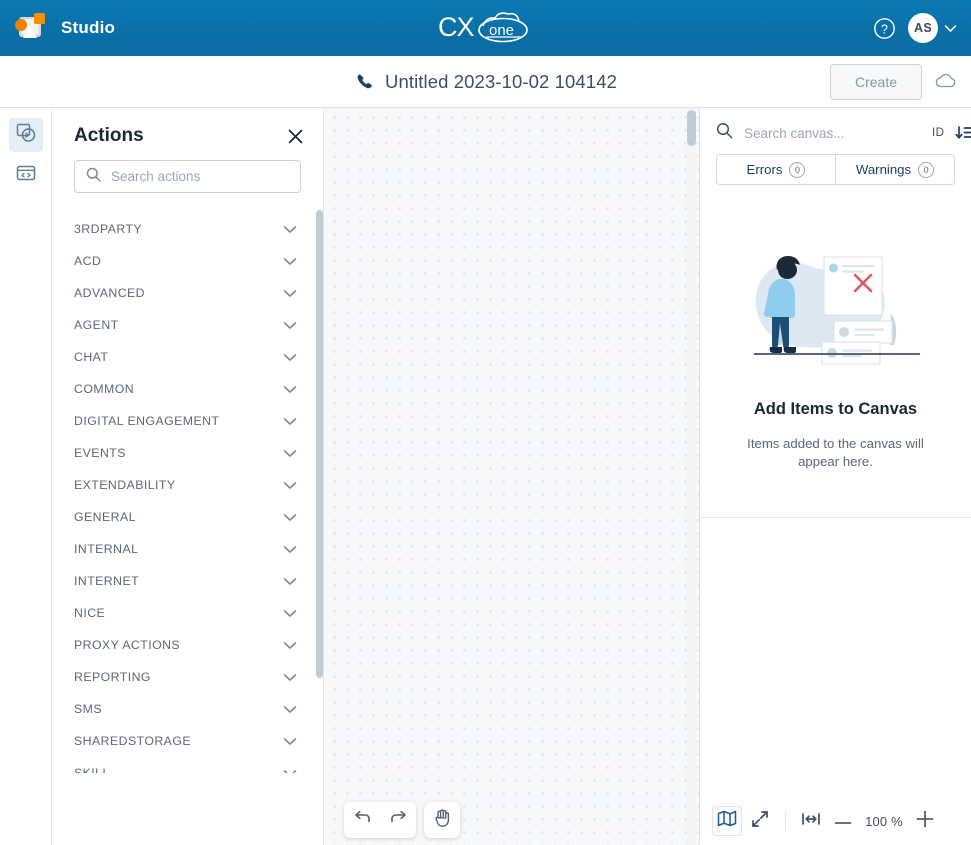 This screenshot has width=971, height=845. Describe the element at coordinates (187, 517) in the screenshot. I see `category-general: GENERAL` at that location.